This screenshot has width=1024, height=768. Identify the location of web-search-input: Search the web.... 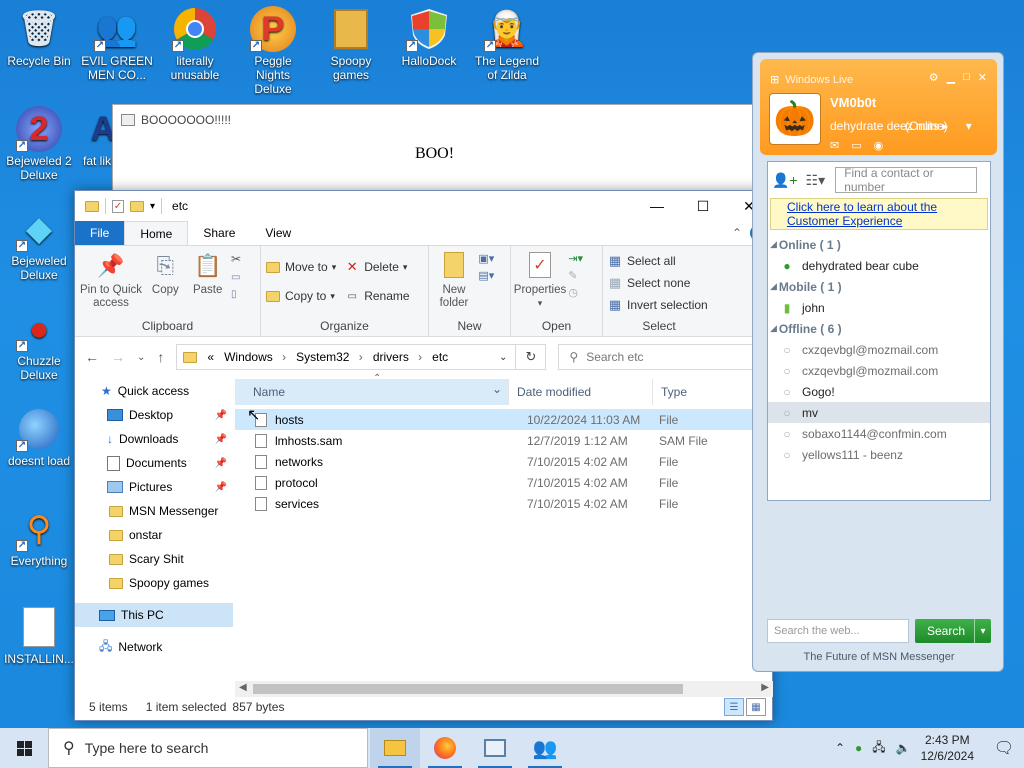
(838, 631).